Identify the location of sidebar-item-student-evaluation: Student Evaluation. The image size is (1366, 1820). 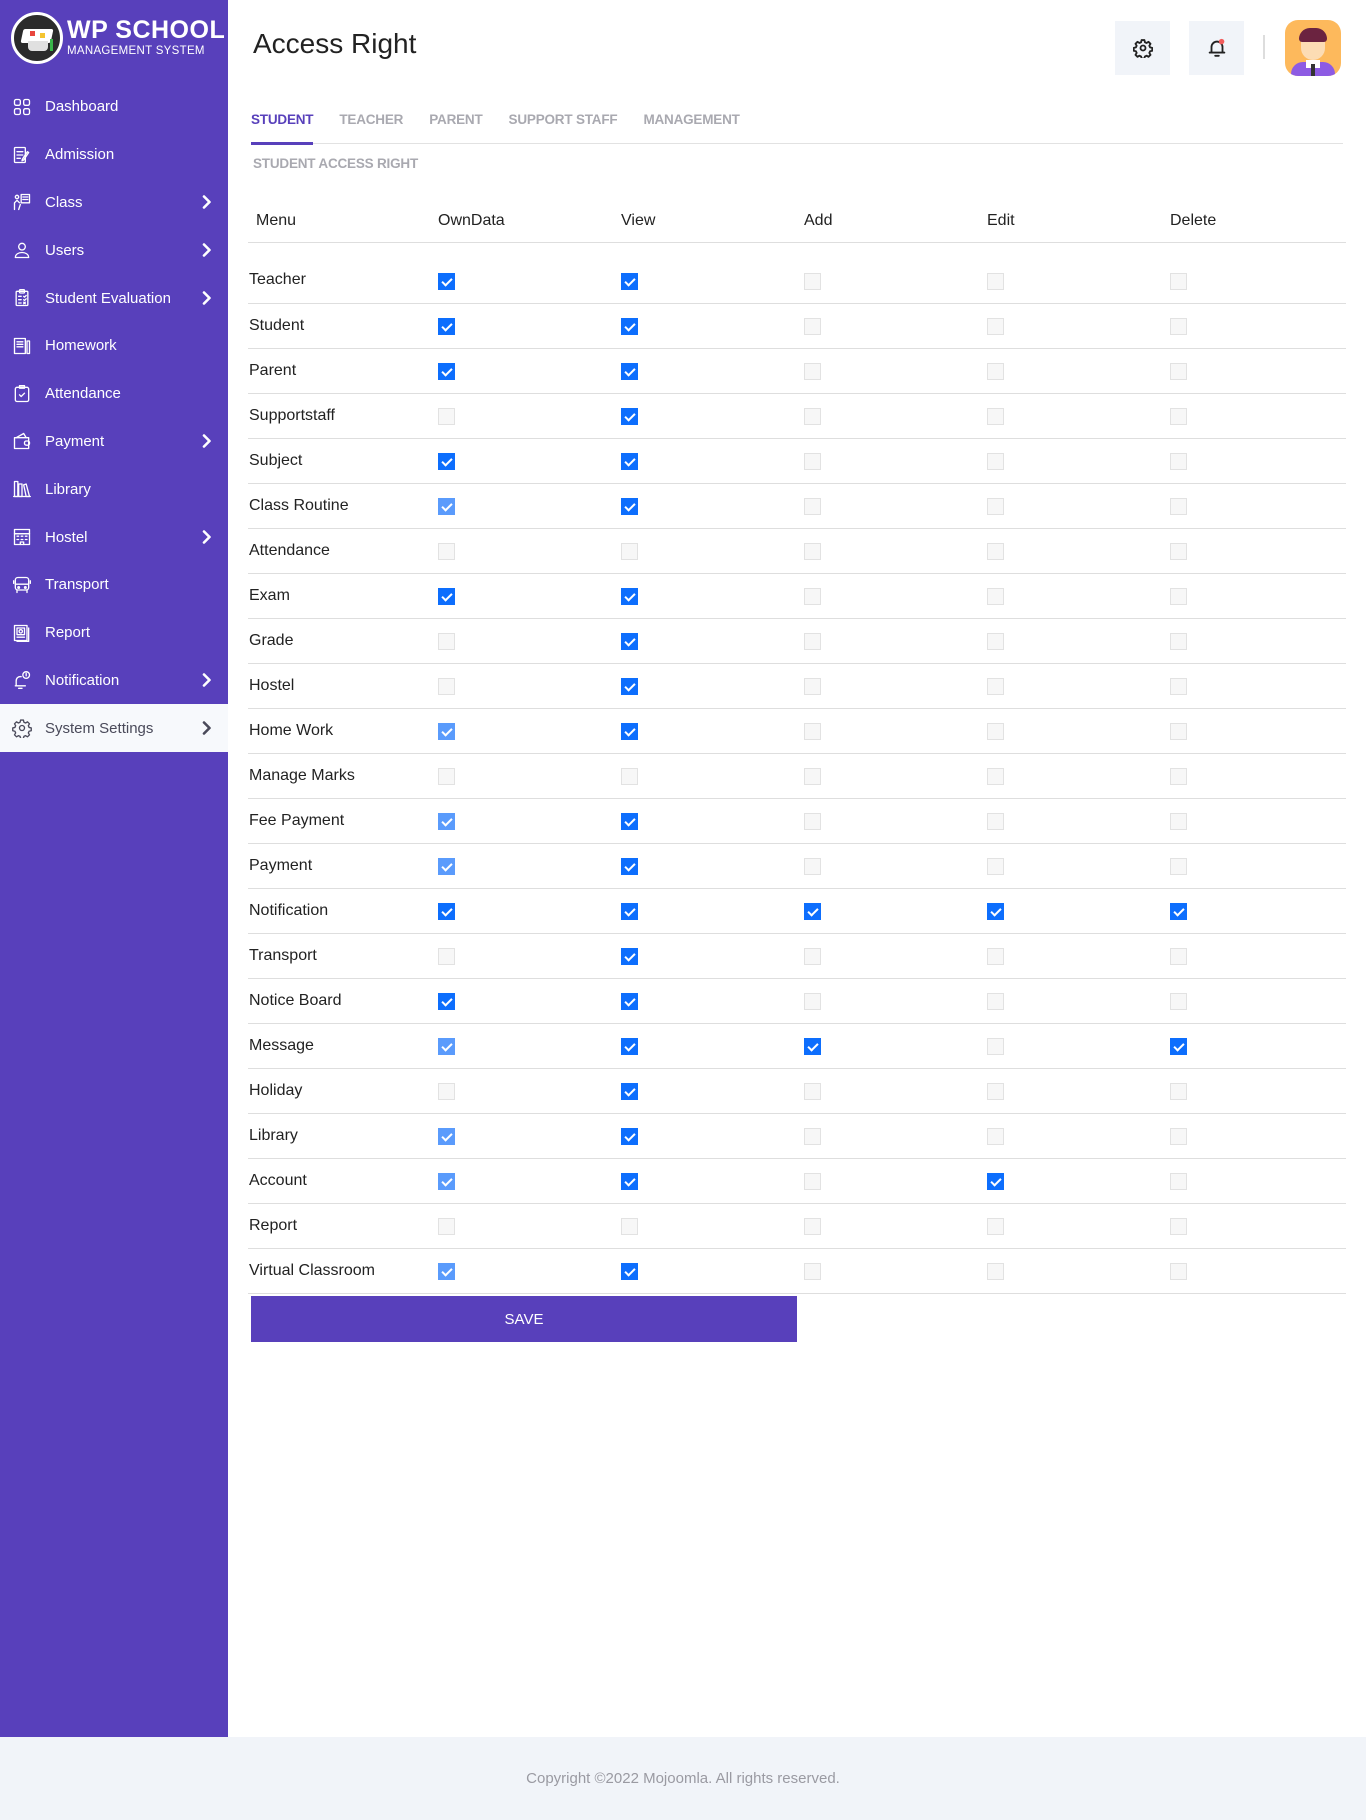
(114, 298).